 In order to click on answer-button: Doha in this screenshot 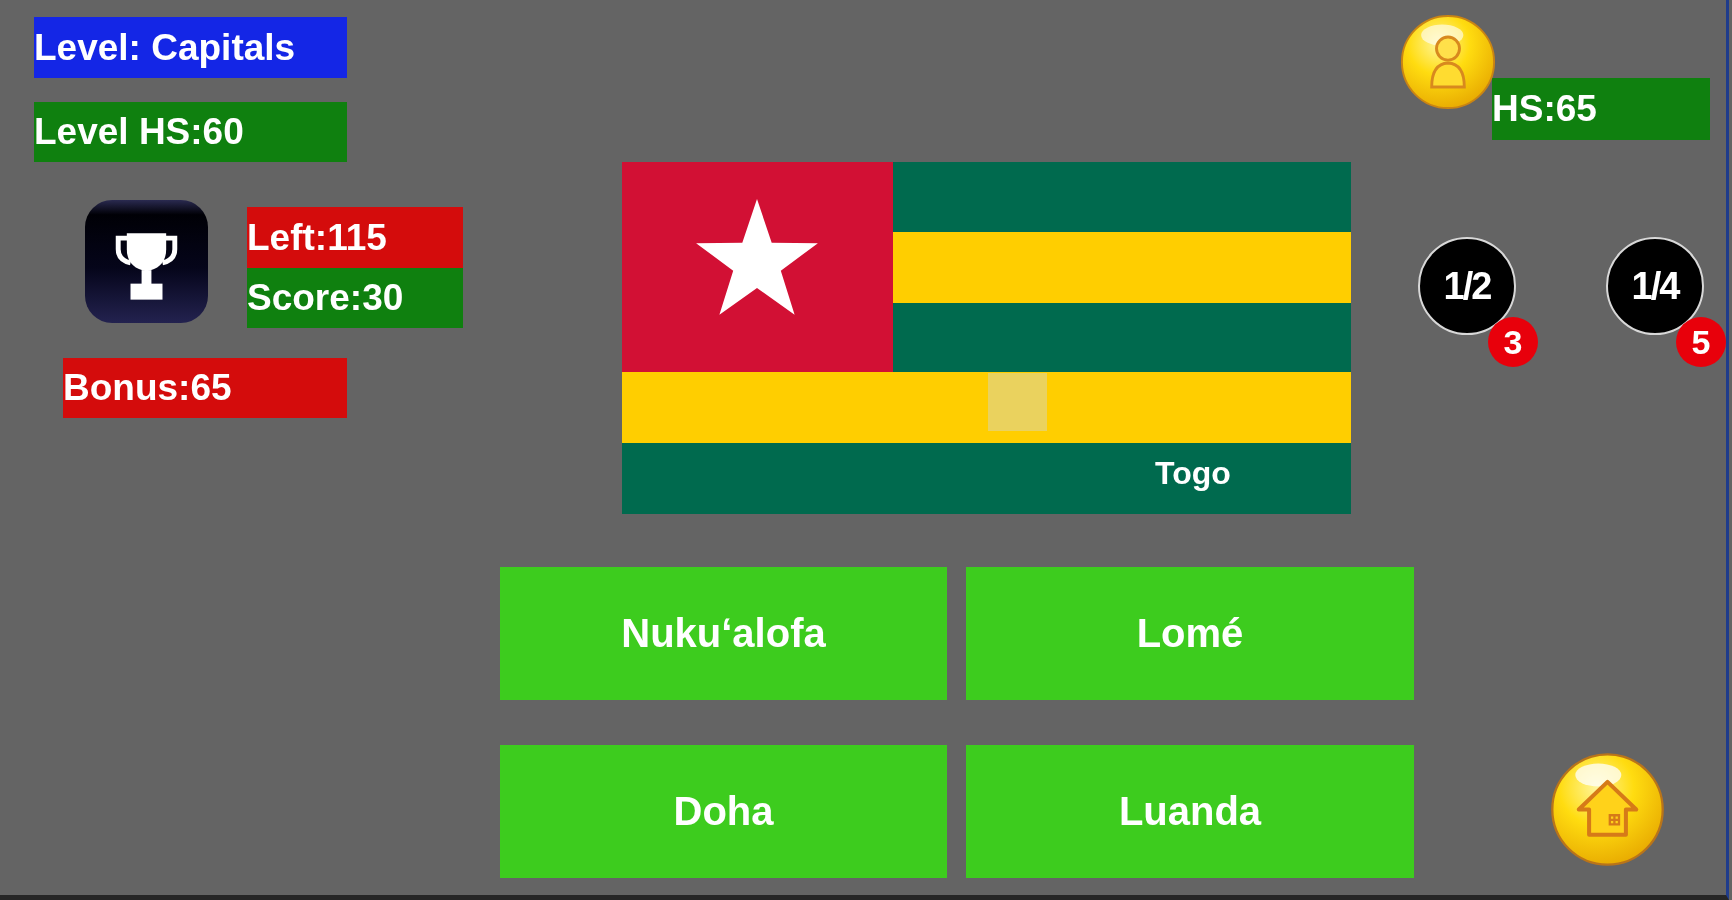, I will do `click(723, 811)`.